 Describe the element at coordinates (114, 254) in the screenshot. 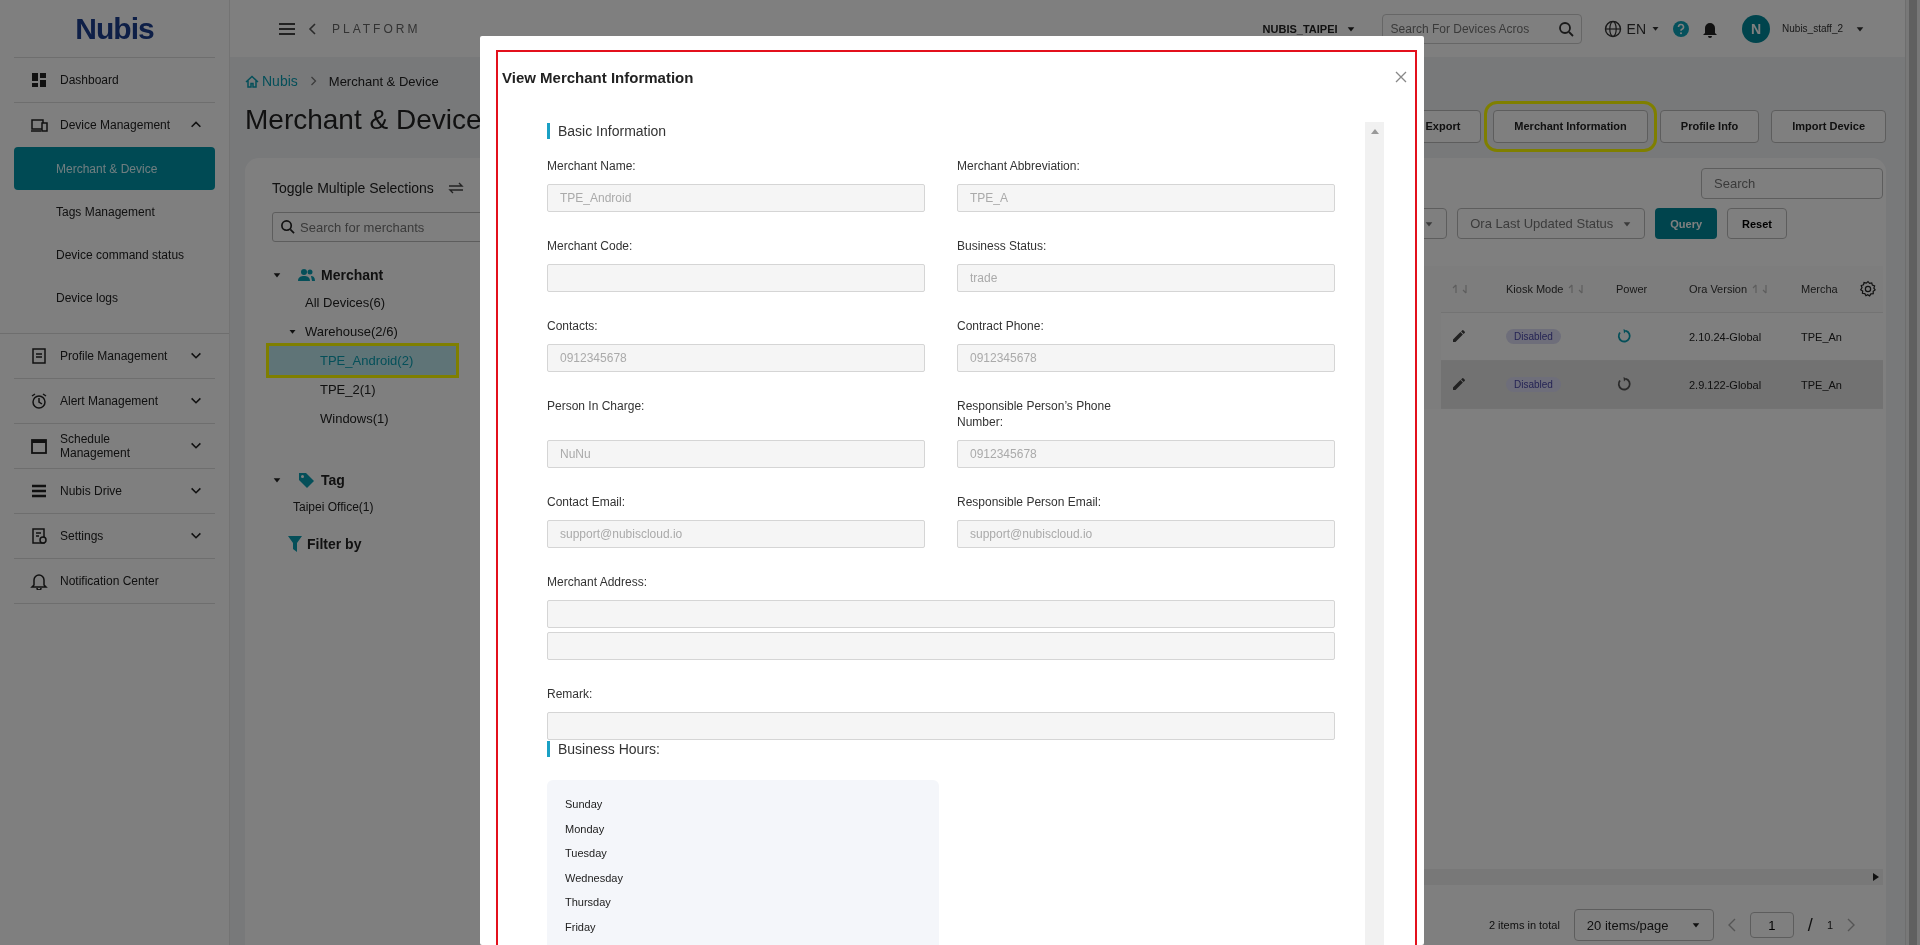

I see `sidebar-subitem: Device command status` at that location.